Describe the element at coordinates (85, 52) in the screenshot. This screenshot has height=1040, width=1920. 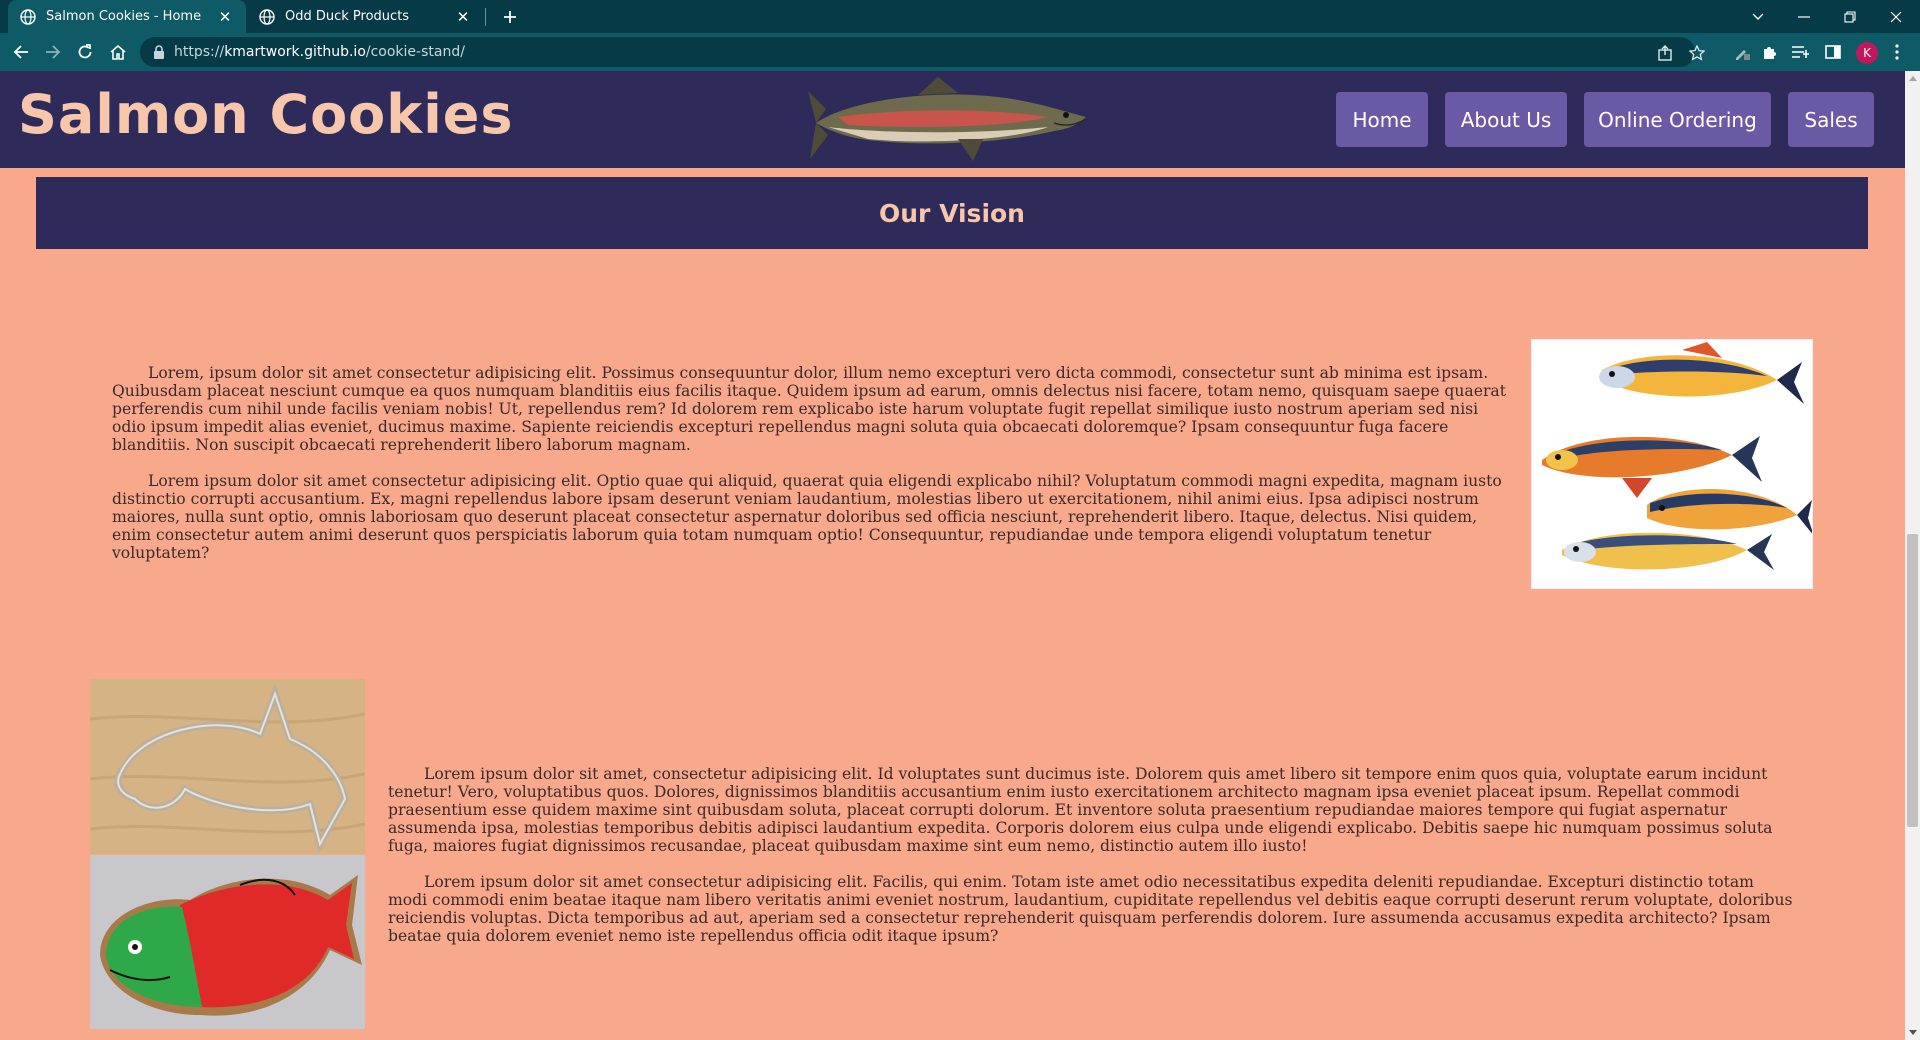
I see `reload-icon` at that location.